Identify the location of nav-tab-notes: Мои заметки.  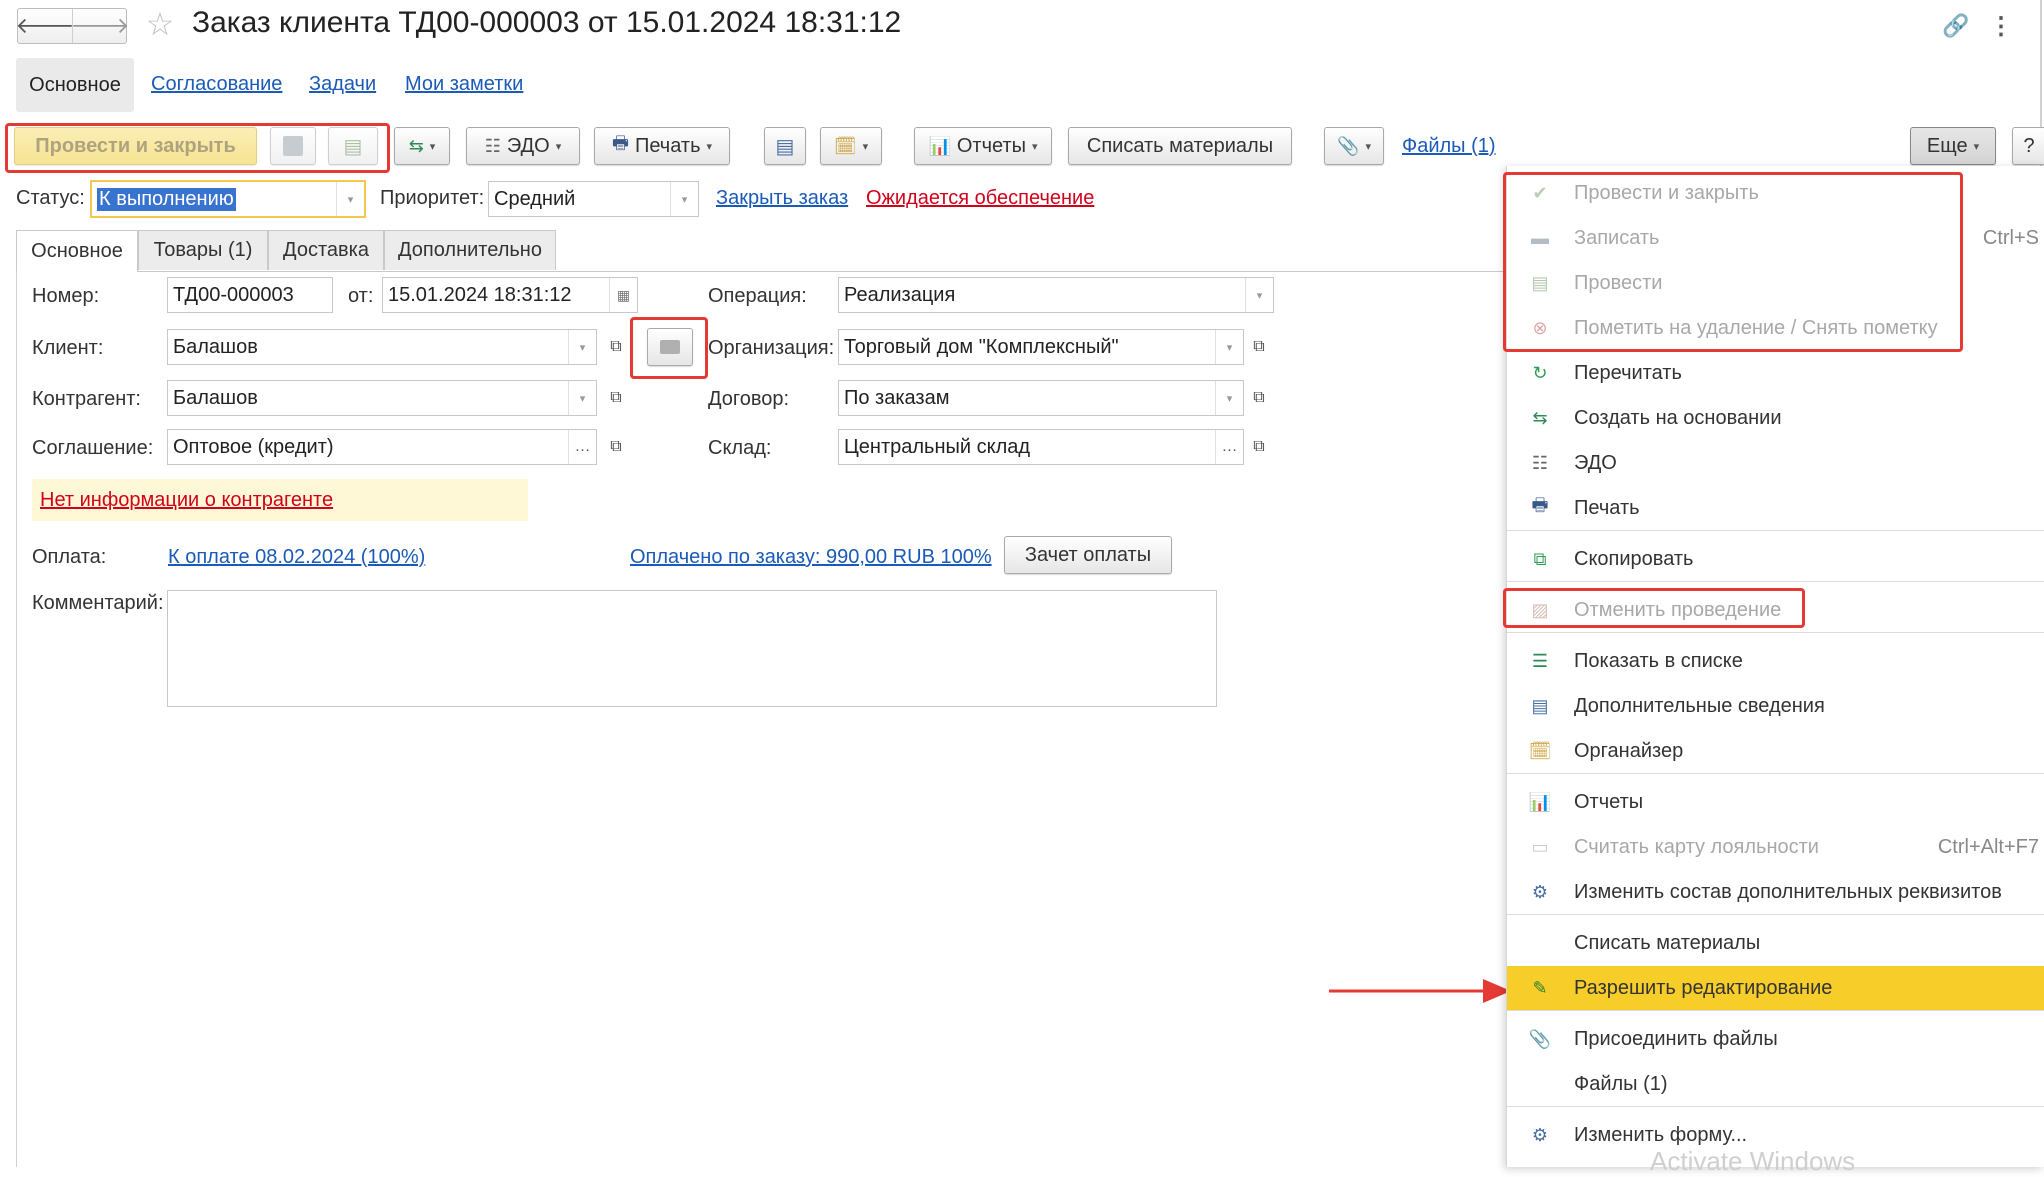
(464, 84).